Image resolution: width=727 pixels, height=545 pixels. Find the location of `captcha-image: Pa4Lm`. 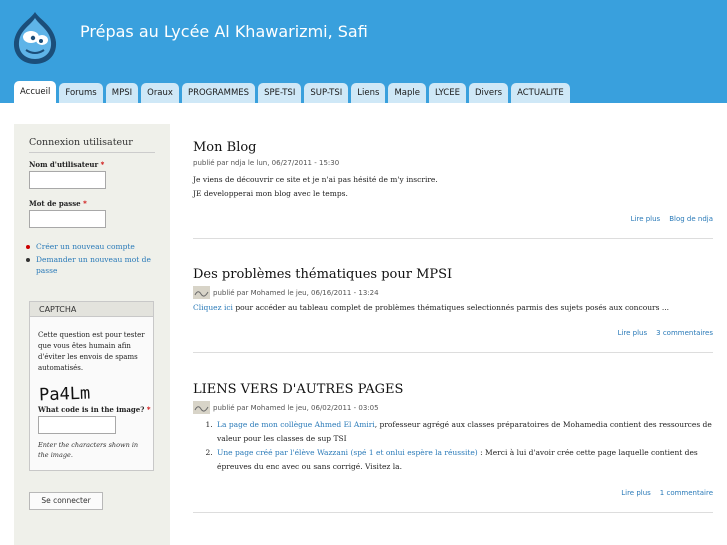

captcha-image: Pa4Lm is located at coordinates (65, 393).